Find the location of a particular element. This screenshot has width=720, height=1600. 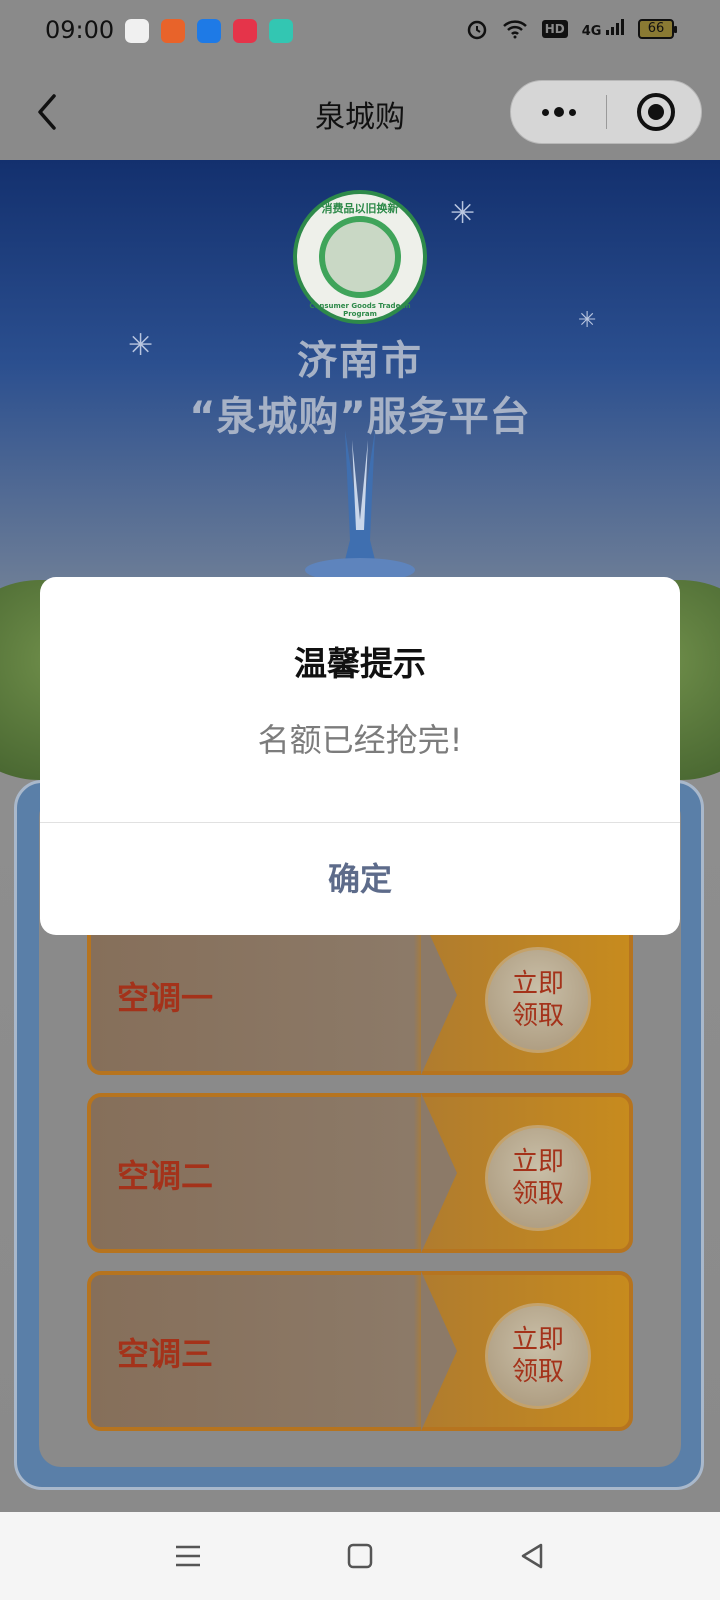

confirm-button: 确定 is located at coordinates (360, 879).